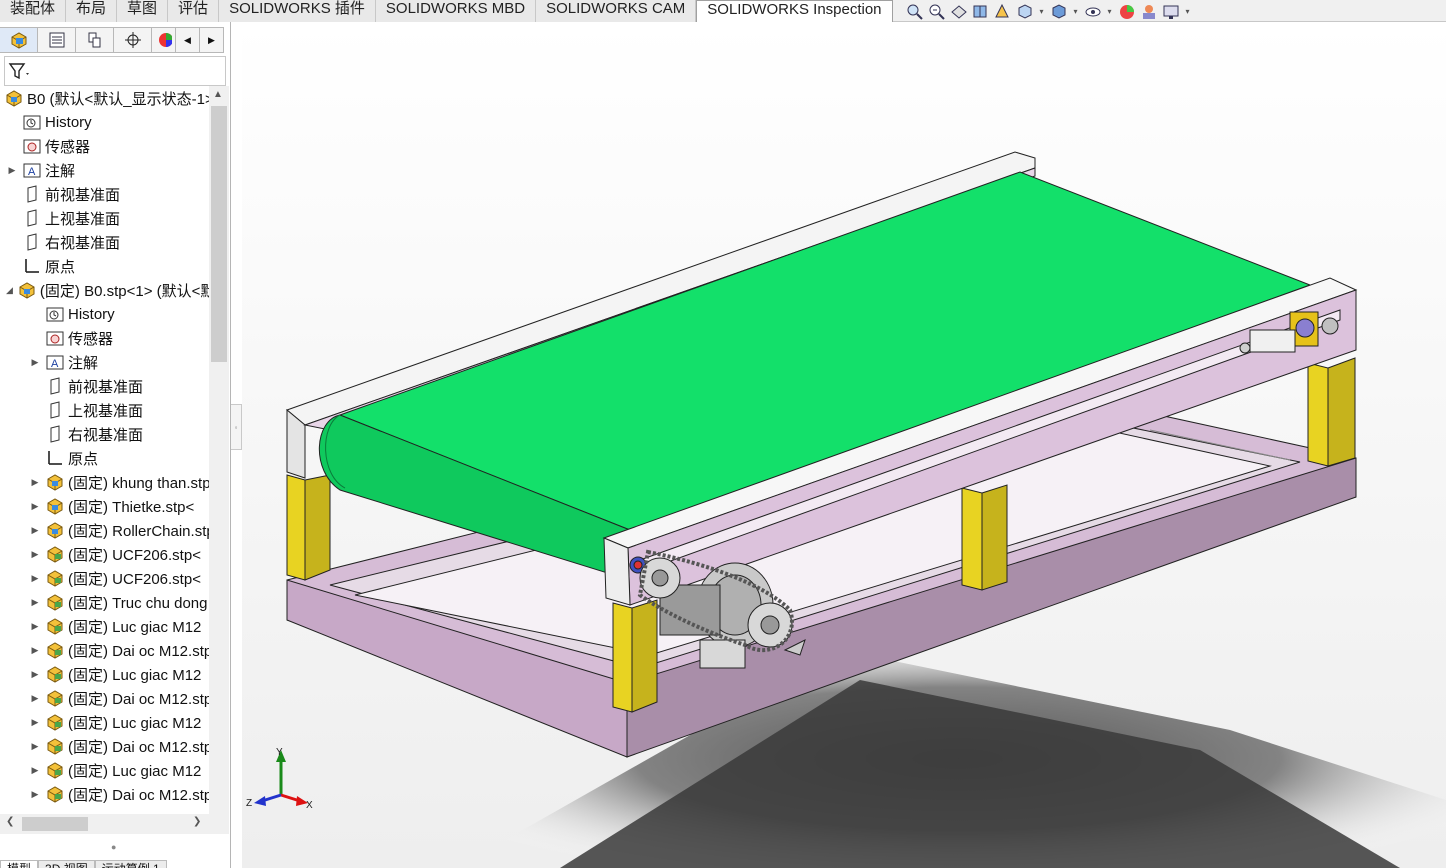 The width and height of the screenshot is (1446, 868). I want to click on command-tab: SOLIDWORKS 插件, so click(297, 11).